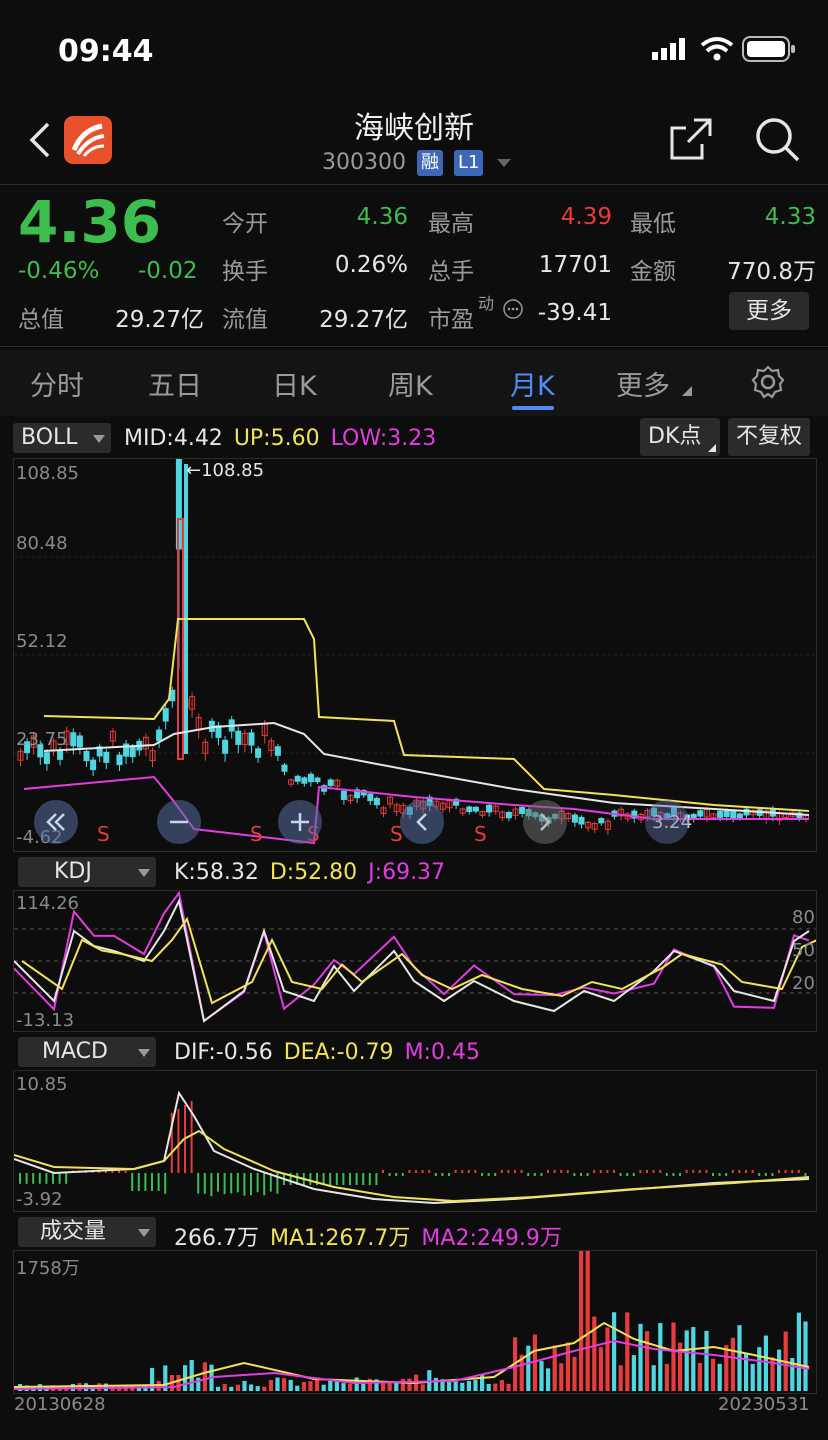 Image resolution: width=828 pixels, height=1440 pixels. I want to click on macd-dif: DIF:-0.56, so click(223, 1052).